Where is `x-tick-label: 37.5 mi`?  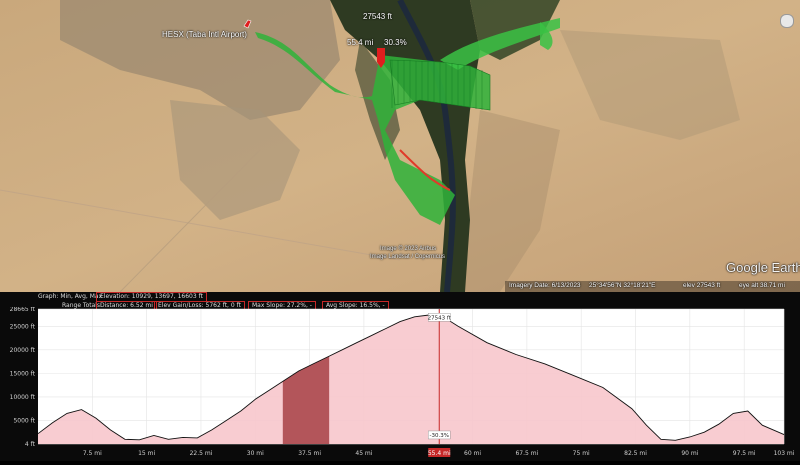 x-tick-label: 37.5 mi is located at coordinates (309, 453).